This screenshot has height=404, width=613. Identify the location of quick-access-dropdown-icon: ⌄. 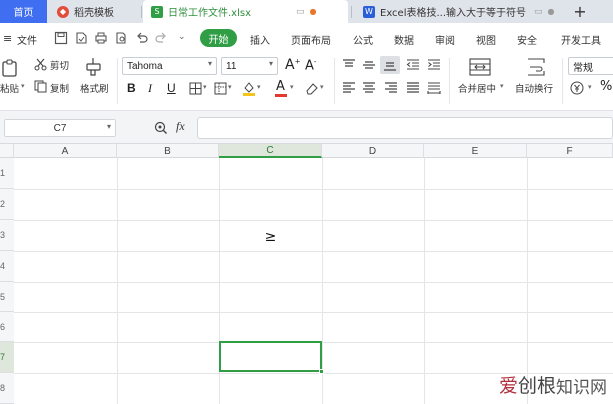
(182, 37).